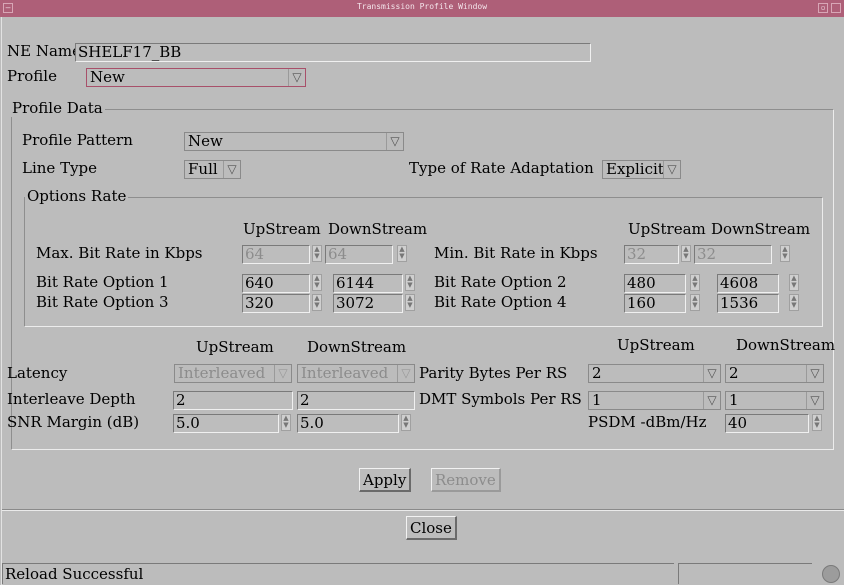 Image resolution: width=844 pixels, height=585 pixels. Describe the element at coordinates (368, 283) in the screenshot. I see `bit-rate-option-1-down-field: 6144` at that location.